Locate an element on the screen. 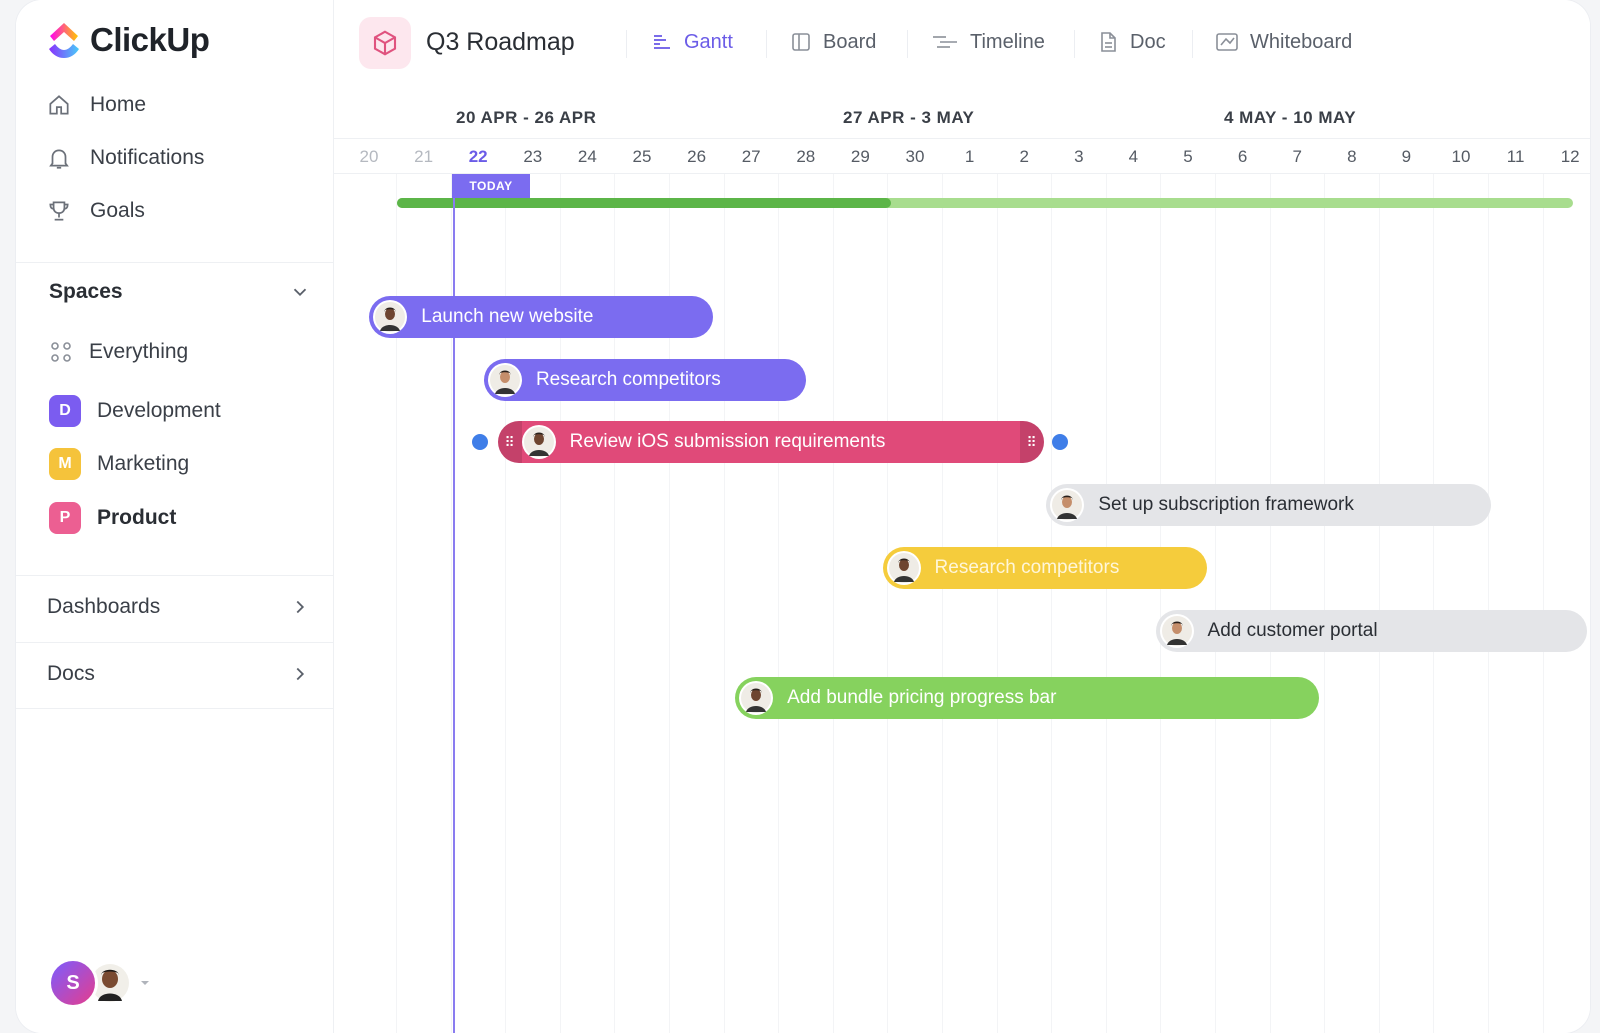 Image resolution: width=1600 pixels, height=1033 pixels. nav-home: Home is located at coordinates (96, 105).